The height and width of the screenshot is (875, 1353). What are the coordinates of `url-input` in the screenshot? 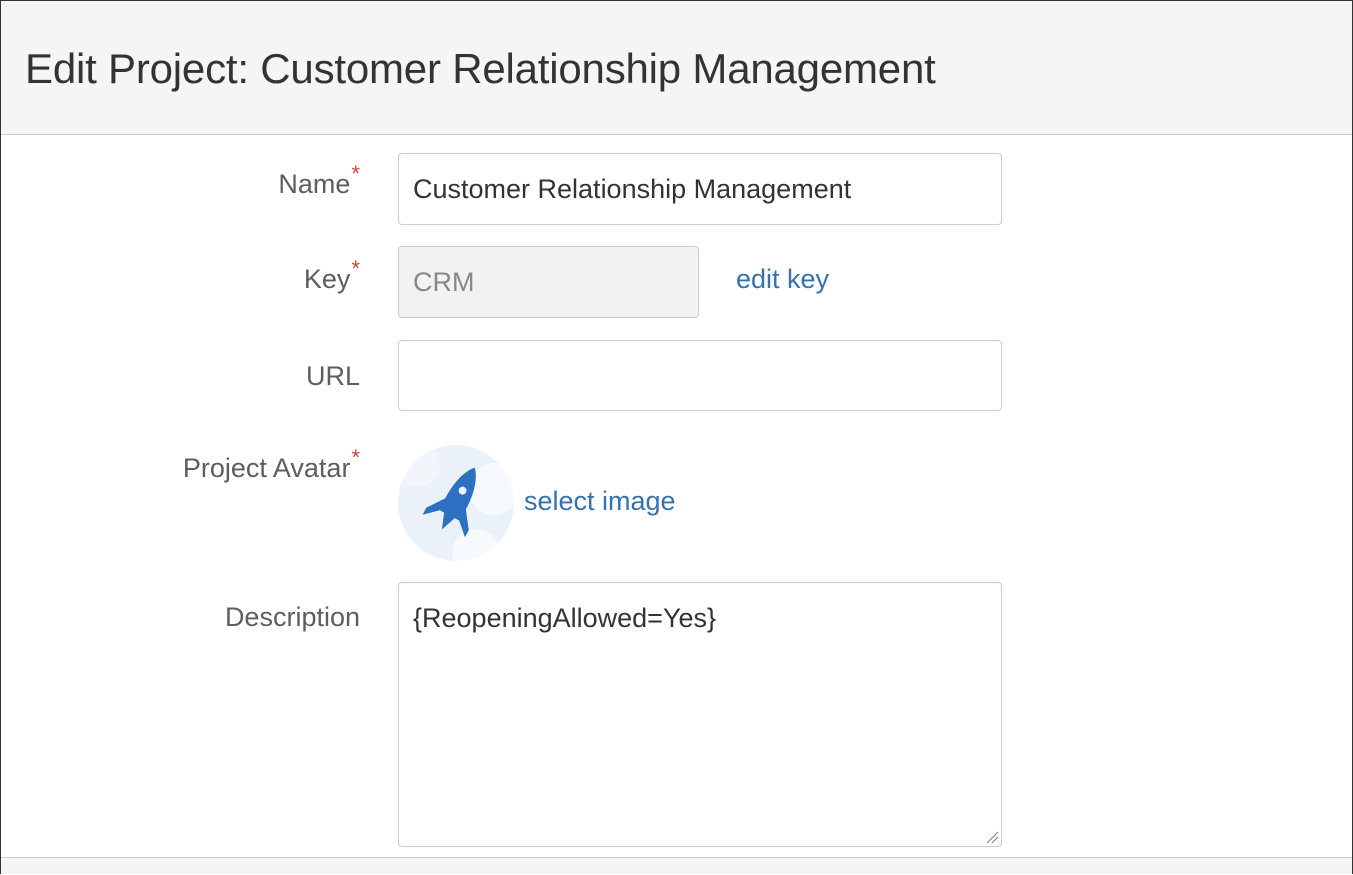 It's located at (700, 375).